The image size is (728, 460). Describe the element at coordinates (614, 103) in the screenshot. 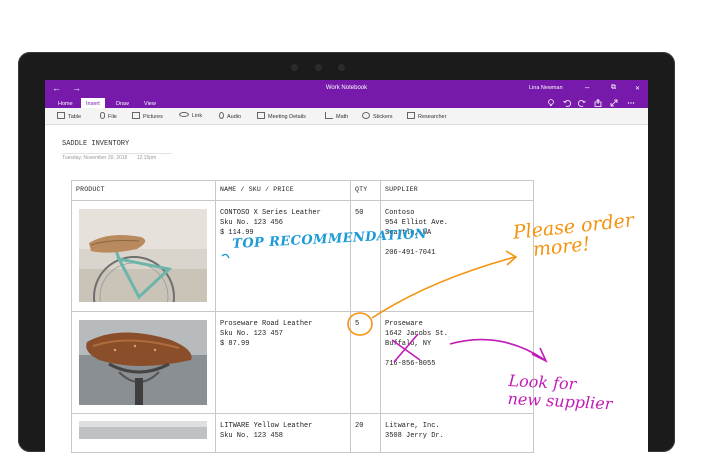

I see `expand-icon` at that location.